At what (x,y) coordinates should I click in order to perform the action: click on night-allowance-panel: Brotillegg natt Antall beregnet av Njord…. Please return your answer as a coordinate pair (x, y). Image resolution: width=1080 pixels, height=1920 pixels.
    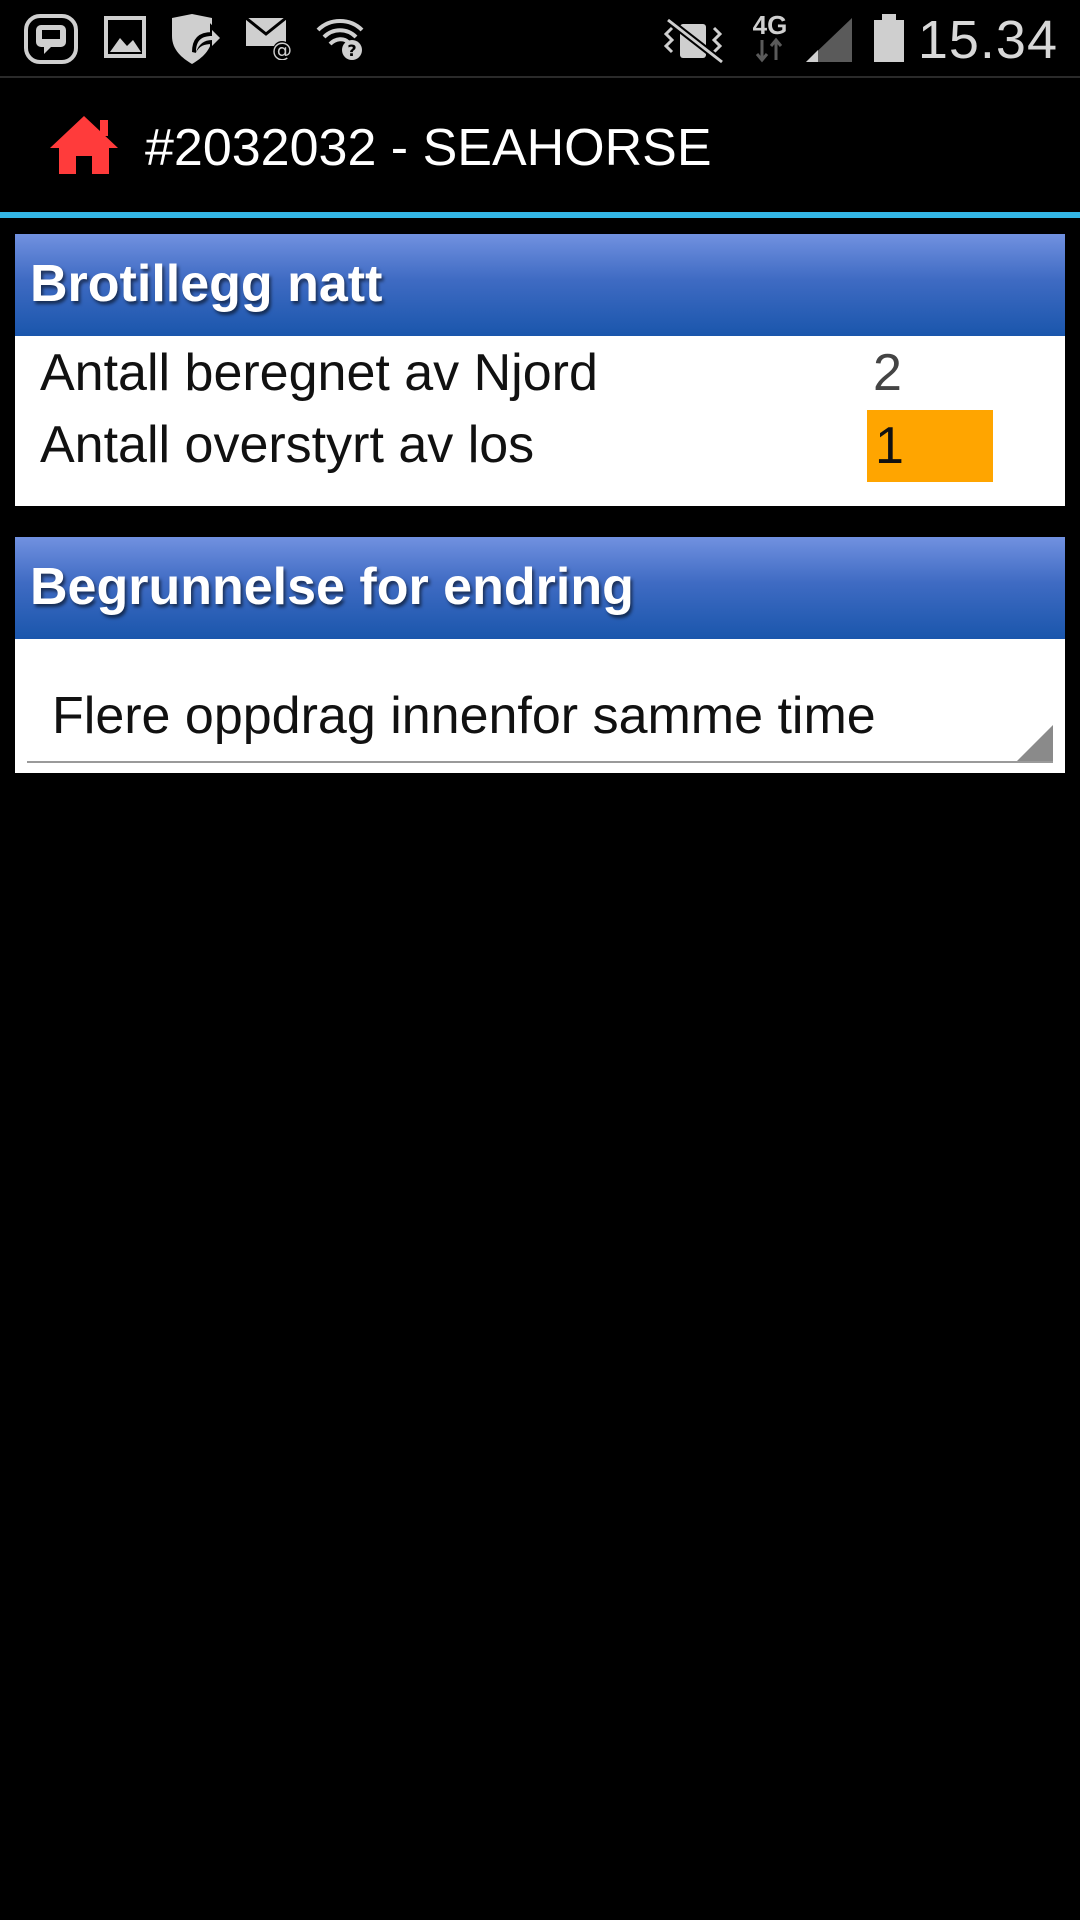
    Looking at the image, I should click on (540, 370).